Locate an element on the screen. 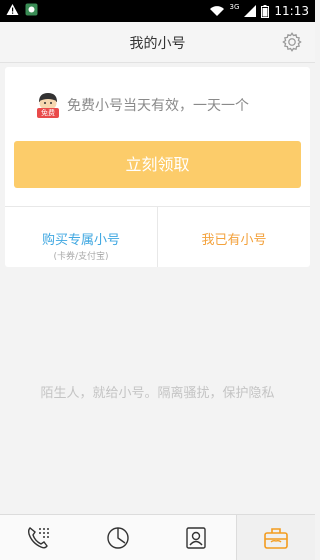 The width and height of the screenshot is (320, 560). briefcase-icon is located at coordinates (275, 538).